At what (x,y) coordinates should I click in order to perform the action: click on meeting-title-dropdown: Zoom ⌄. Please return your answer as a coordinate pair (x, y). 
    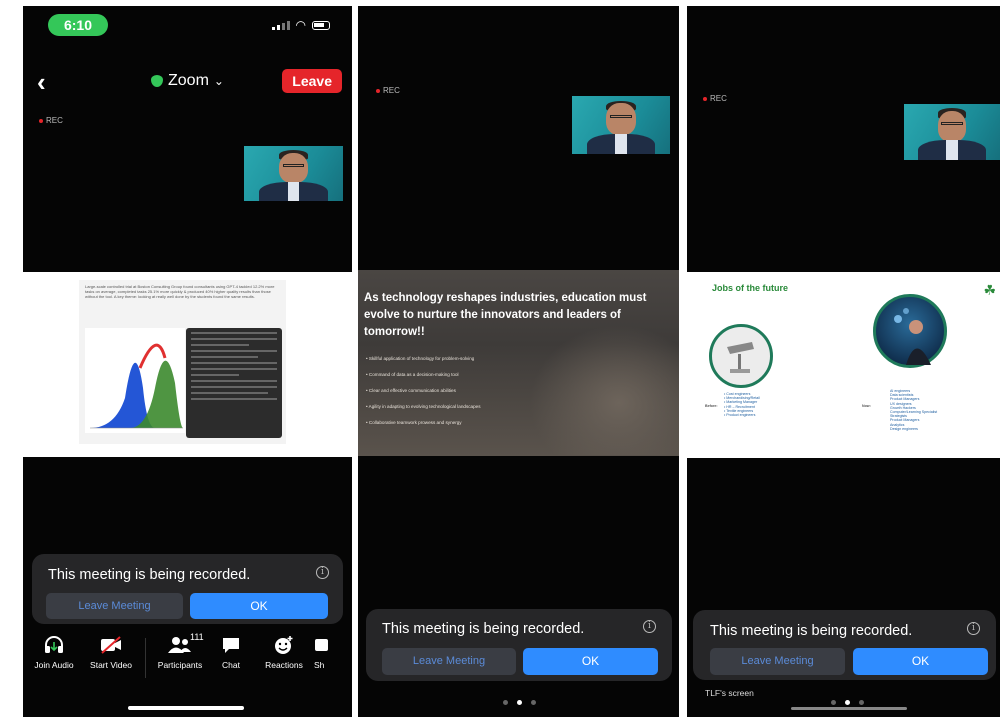
    Looking at the image, I should click on (187, 81).